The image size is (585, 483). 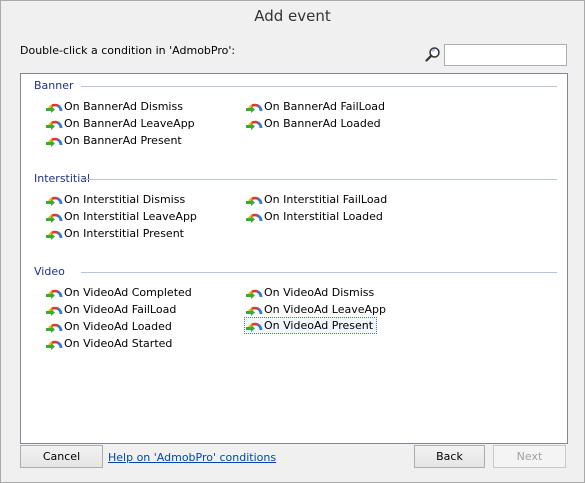 I want to click on condition-label: On BannerAd Present, so click(x=123, y=140).